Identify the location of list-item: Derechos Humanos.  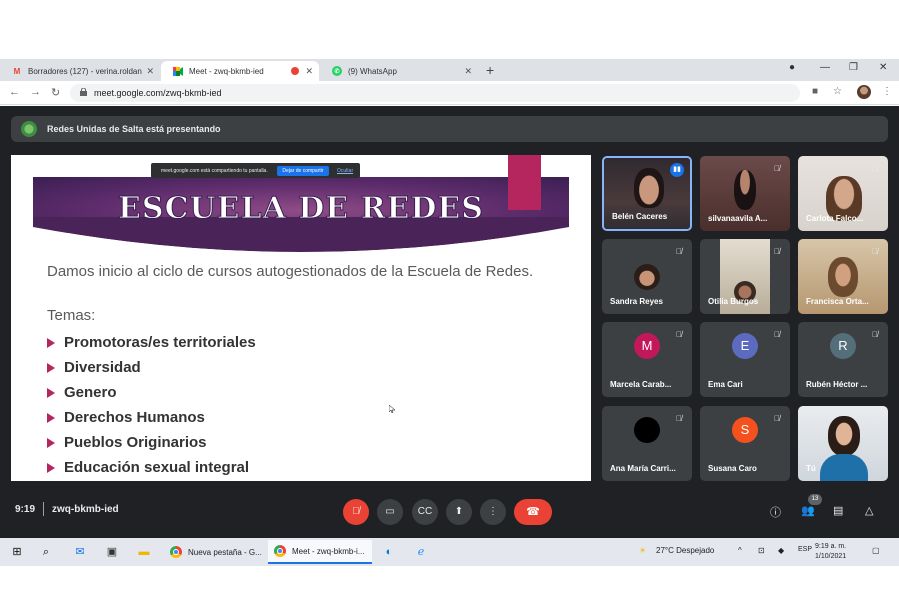
(151, 417).